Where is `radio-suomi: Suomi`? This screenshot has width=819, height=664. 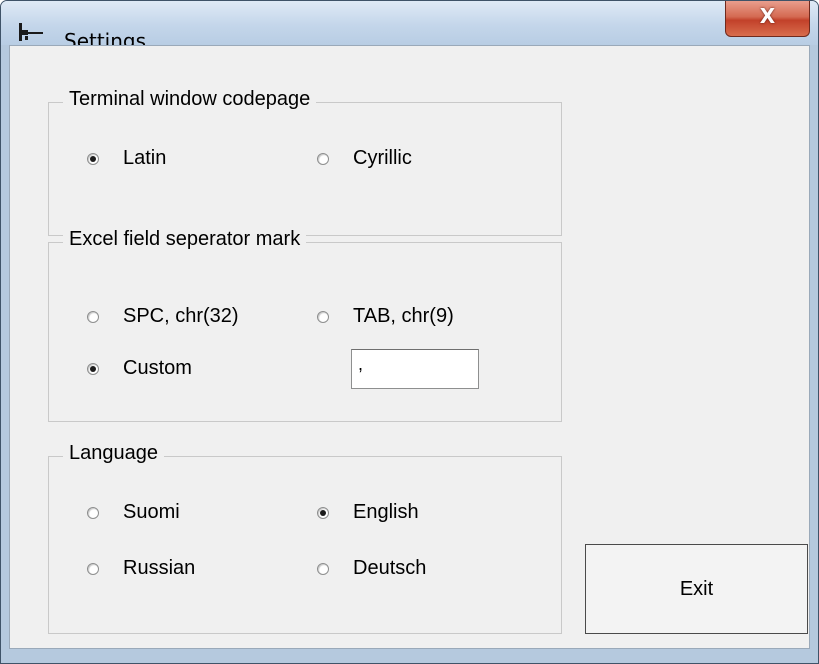 radio-suomi: Suomi is located at coordinates (133, 512).